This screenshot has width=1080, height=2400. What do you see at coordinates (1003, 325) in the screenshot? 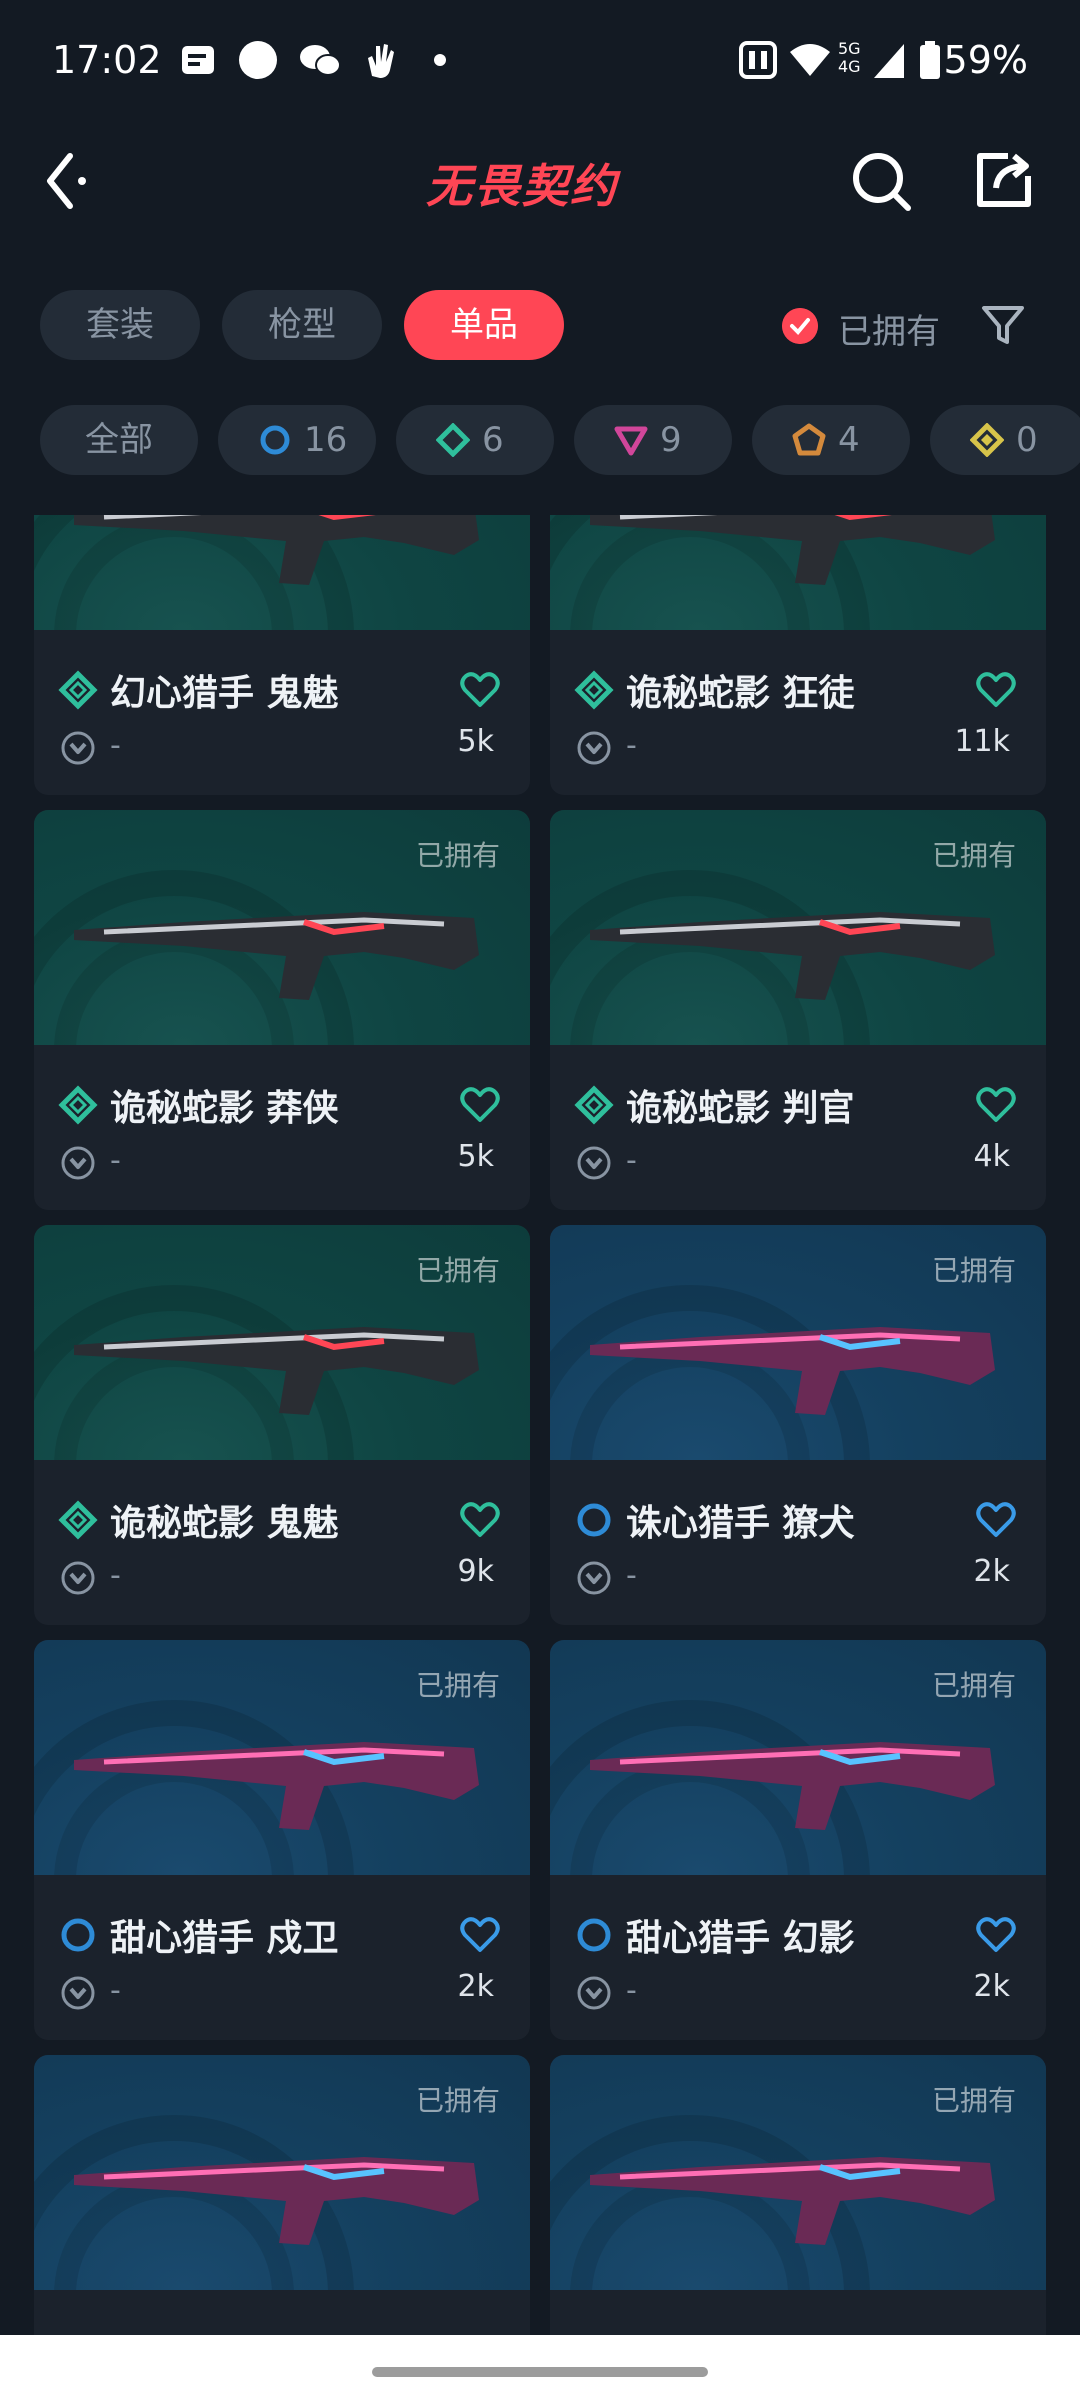
I see `filter-icon` at bounding box center [1003, 325].